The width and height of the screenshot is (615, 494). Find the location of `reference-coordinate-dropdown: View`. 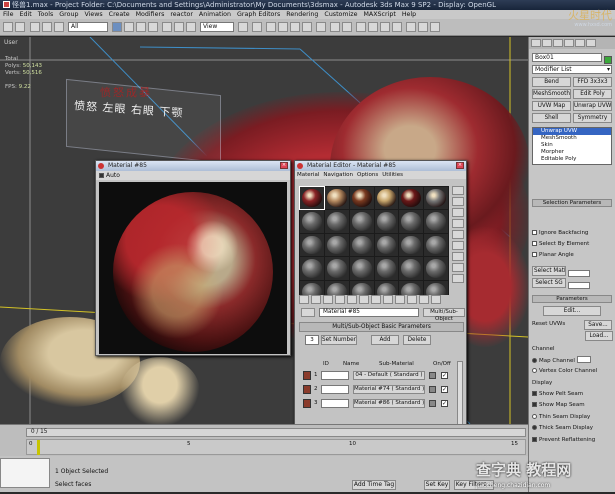

reference-coordinate-dropdown: View is located at coordinates (217, 27).